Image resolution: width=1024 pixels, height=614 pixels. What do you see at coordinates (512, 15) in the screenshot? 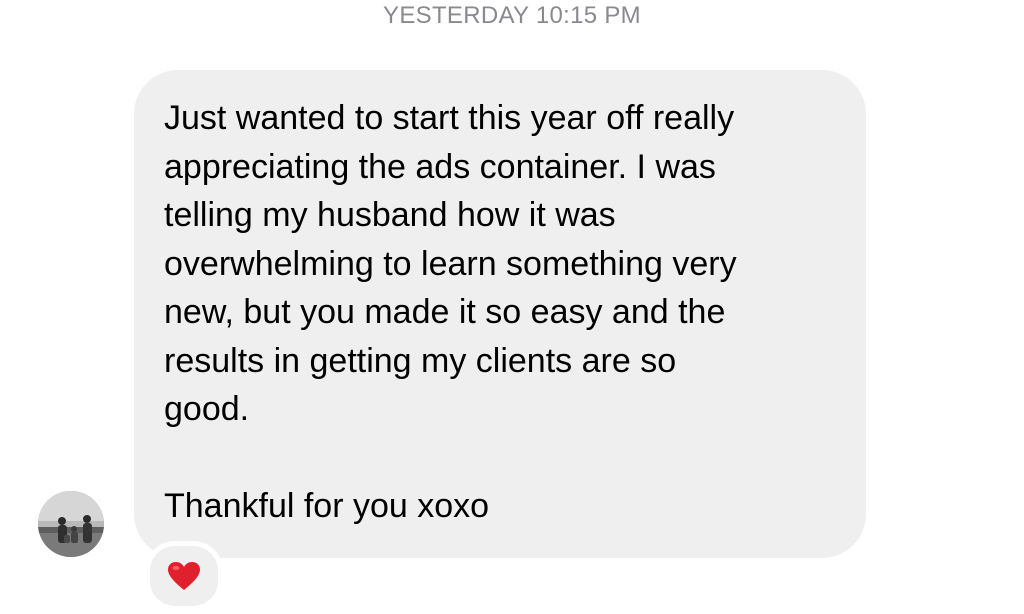
I see `message-timestamp: YESTERDAY 10:15 PM` at bounding box center [512, 15].